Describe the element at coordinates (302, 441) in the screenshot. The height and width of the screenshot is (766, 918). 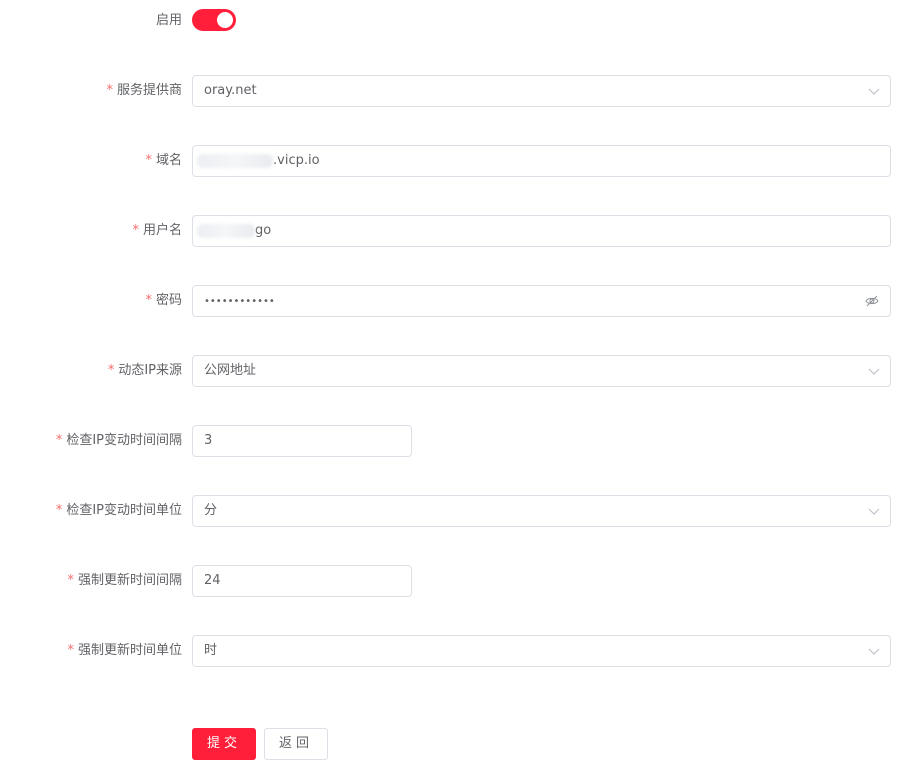
I see `check-interval-input: 3` at that location.